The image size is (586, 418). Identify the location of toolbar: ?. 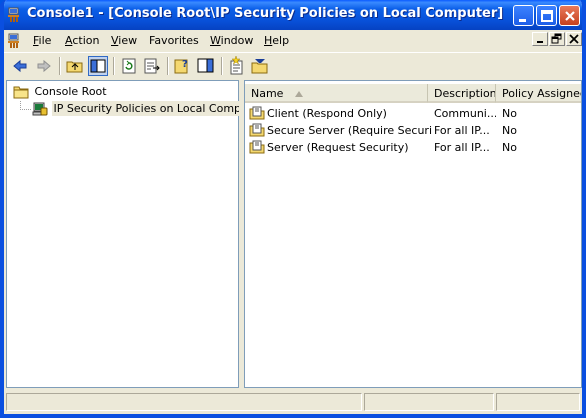
(293, 65).